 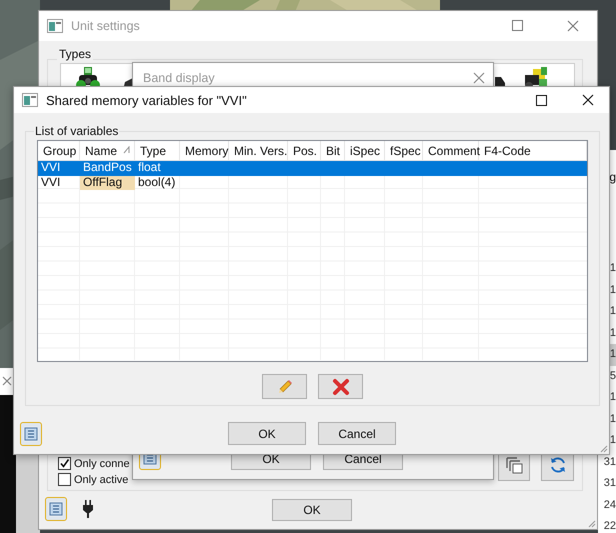 I want to click on column-header: Group, so click(x=59, y=150).